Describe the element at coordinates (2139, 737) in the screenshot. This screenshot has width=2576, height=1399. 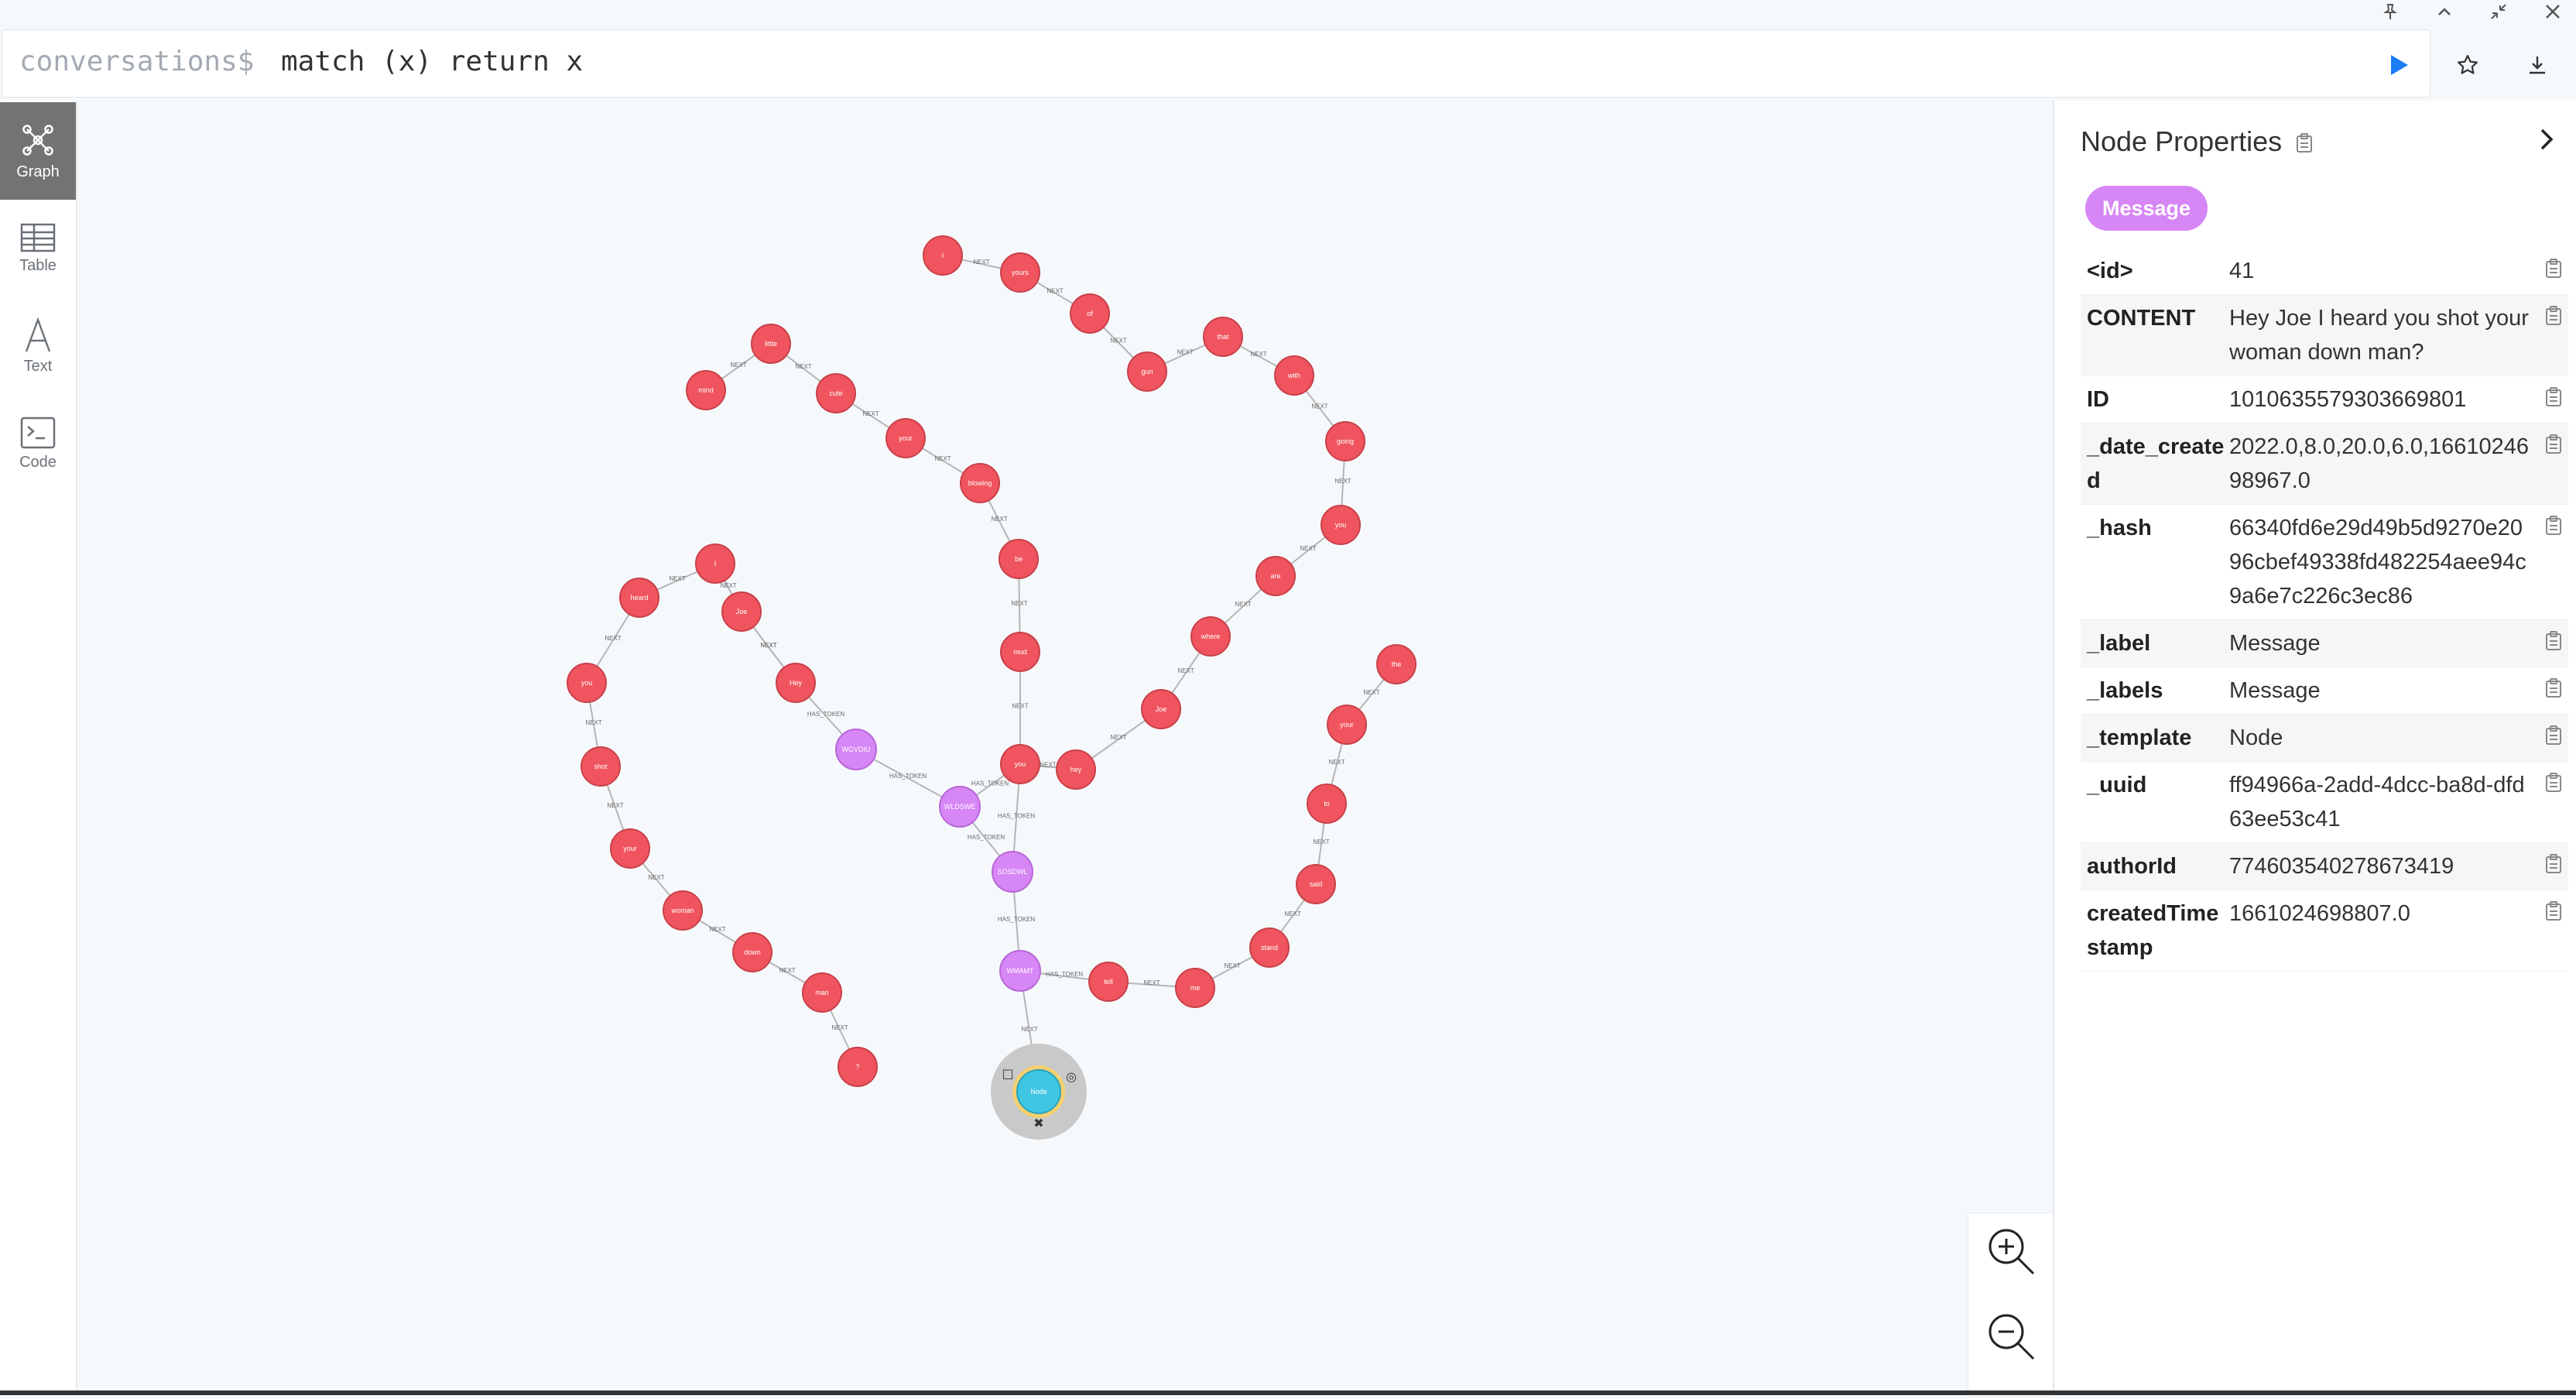
I see `property-key: _template` at that location.